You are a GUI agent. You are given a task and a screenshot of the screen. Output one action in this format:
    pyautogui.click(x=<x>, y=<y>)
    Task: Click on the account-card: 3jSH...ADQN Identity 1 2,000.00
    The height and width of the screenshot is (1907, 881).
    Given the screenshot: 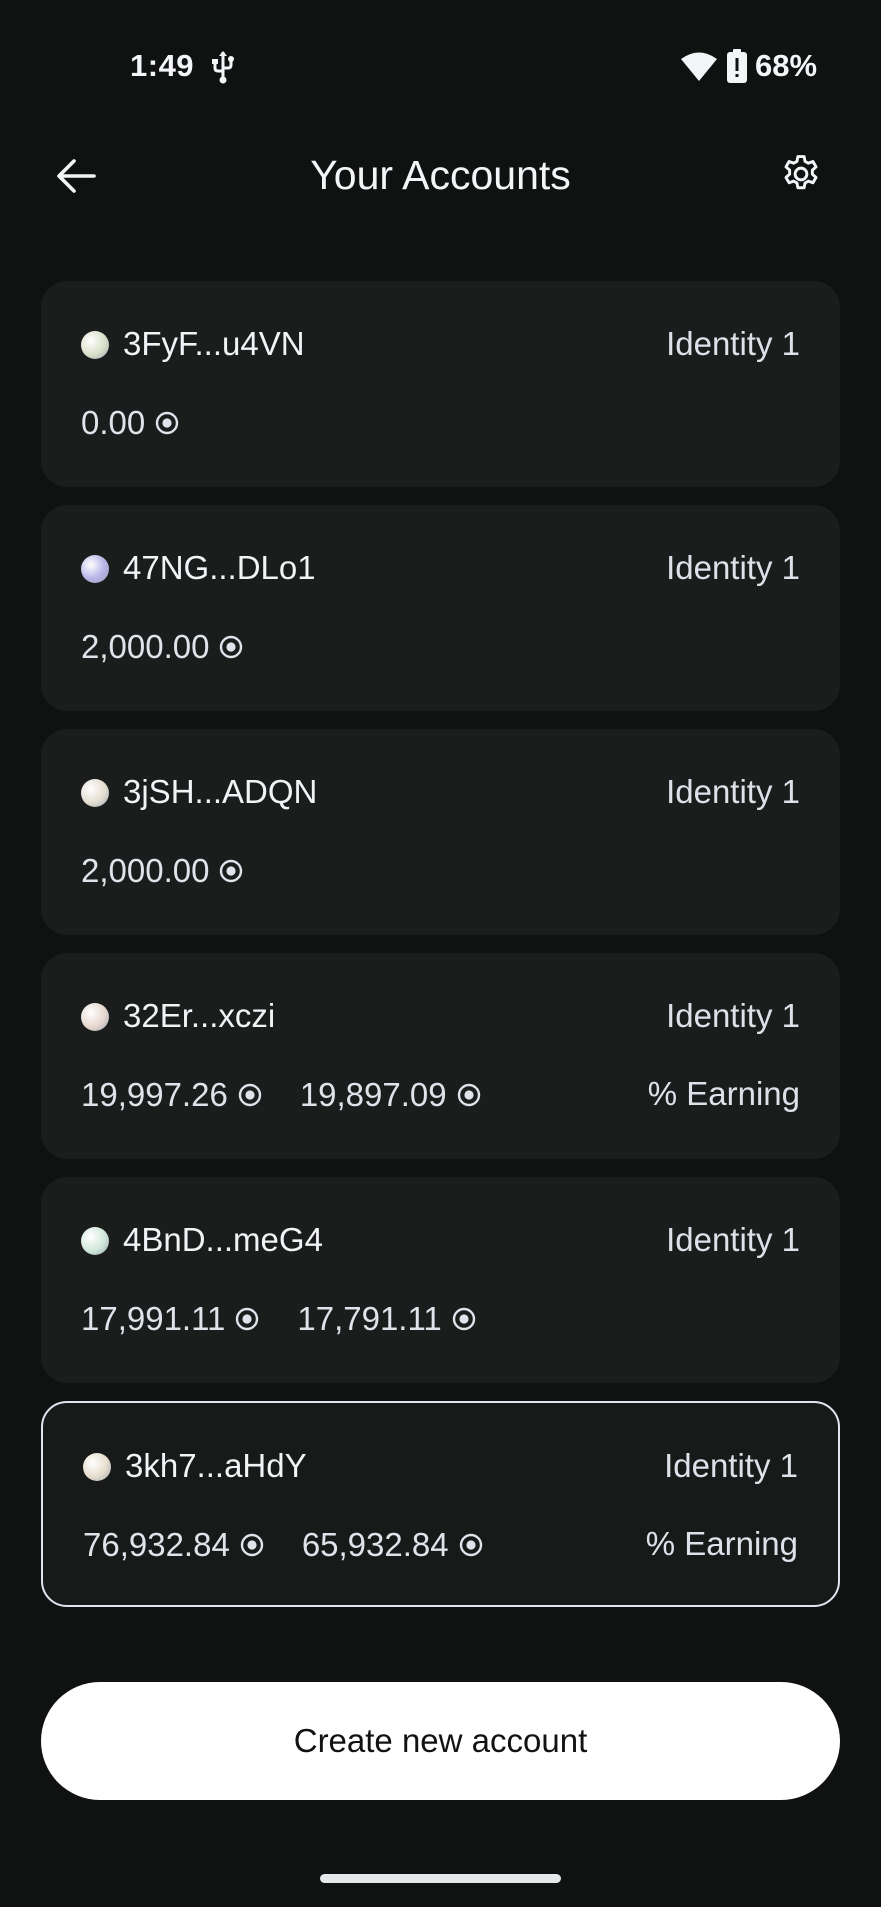 What is the action you would take?
    pyautogui.click(x=440, y=832)
    